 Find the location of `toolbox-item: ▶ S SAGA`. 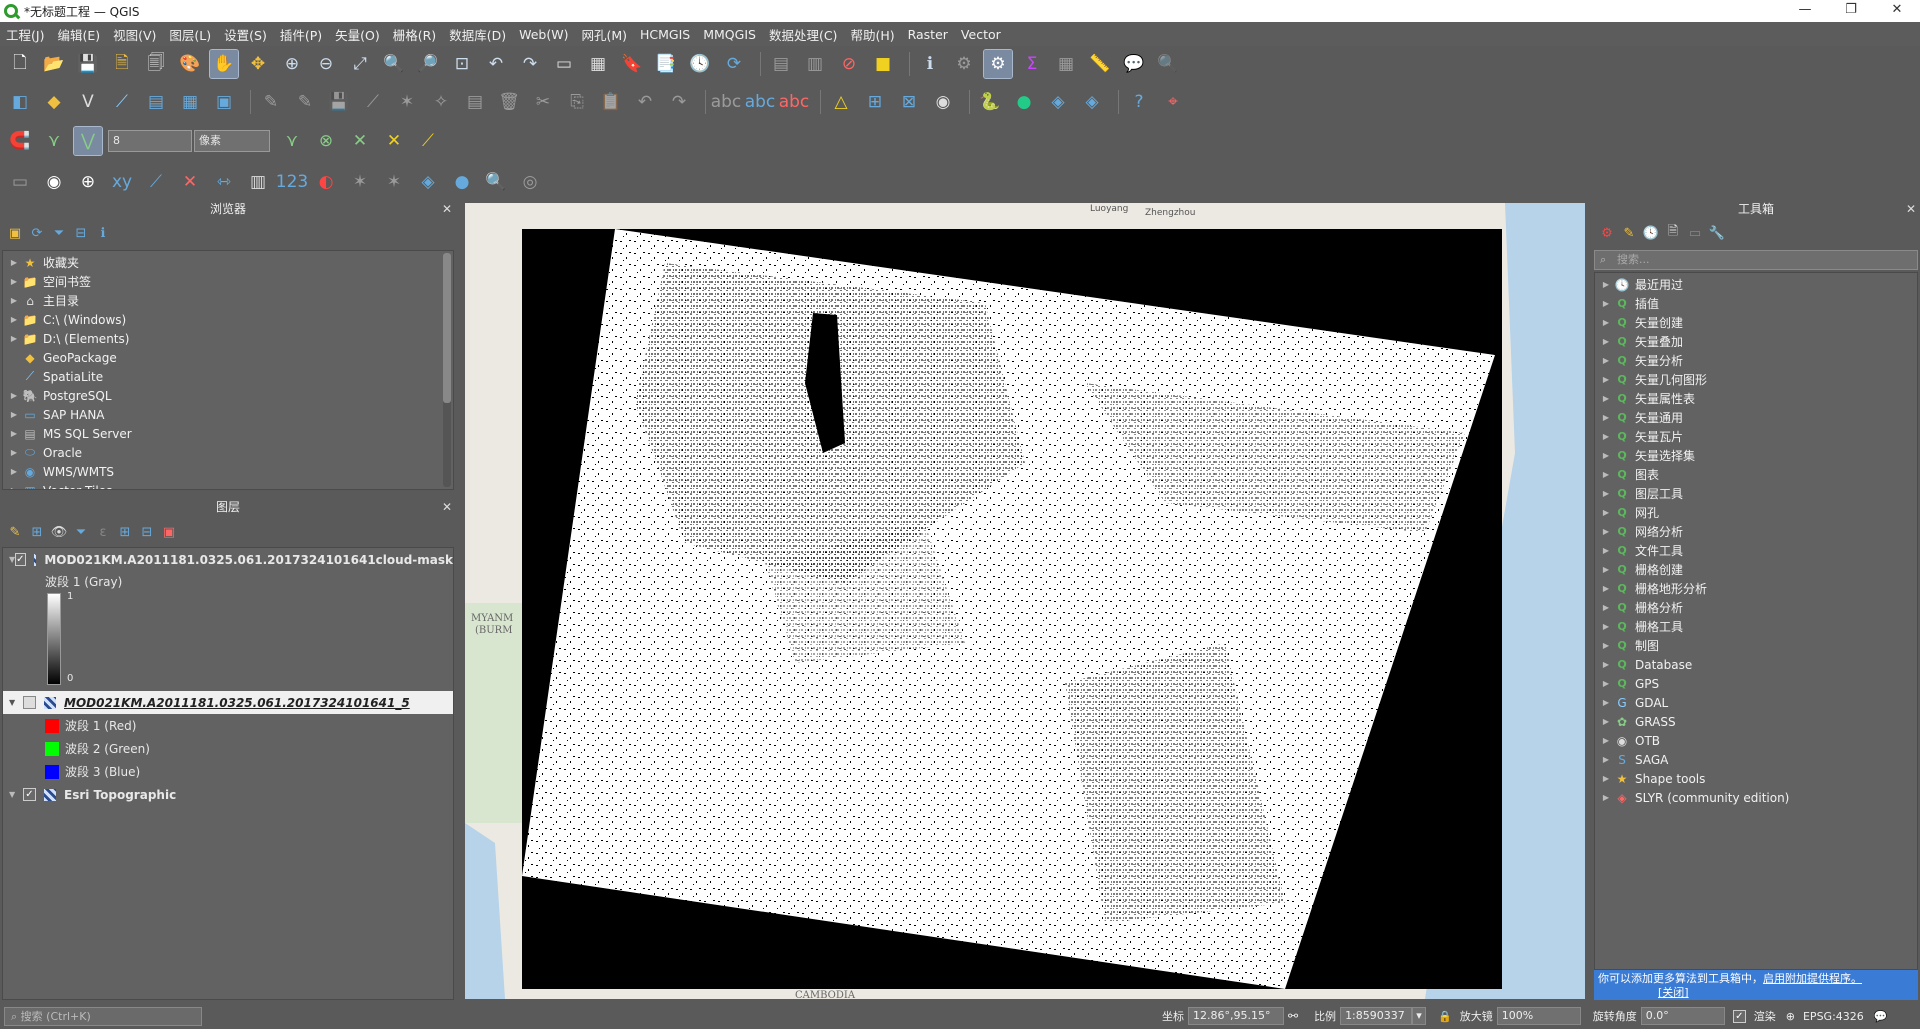

toolbox-item: ▶ S SAGA is located at coordinates (1756, 759).